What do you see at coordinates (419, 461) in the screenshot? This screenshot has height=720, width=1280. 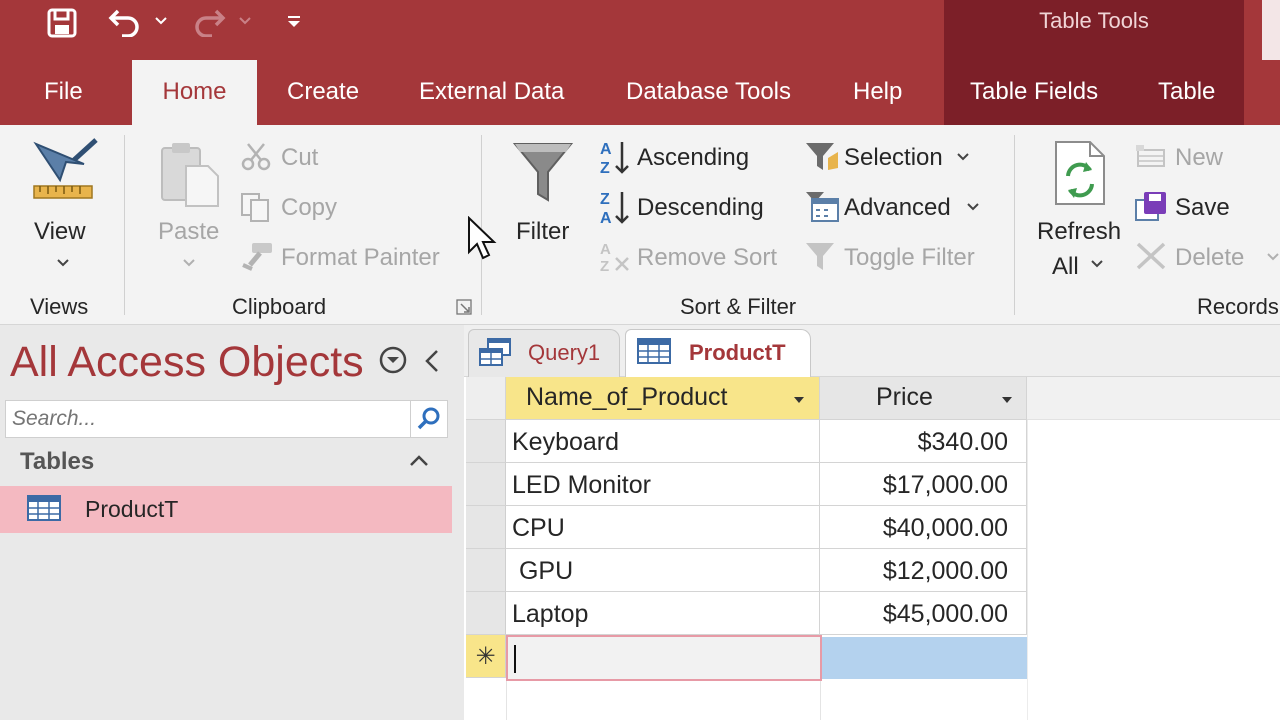 I see `collapse-group-icon` at bounding box center [419, 461].